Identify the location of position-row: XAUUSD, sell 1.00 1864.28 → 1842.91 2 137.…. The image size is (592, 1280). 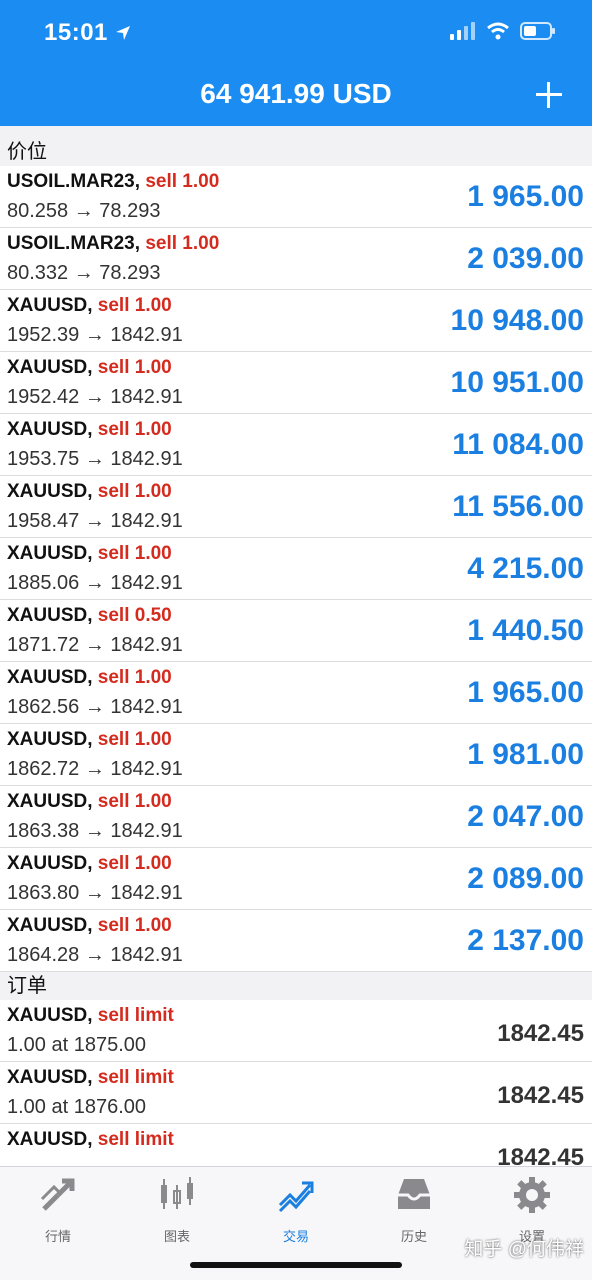
(296, 941).